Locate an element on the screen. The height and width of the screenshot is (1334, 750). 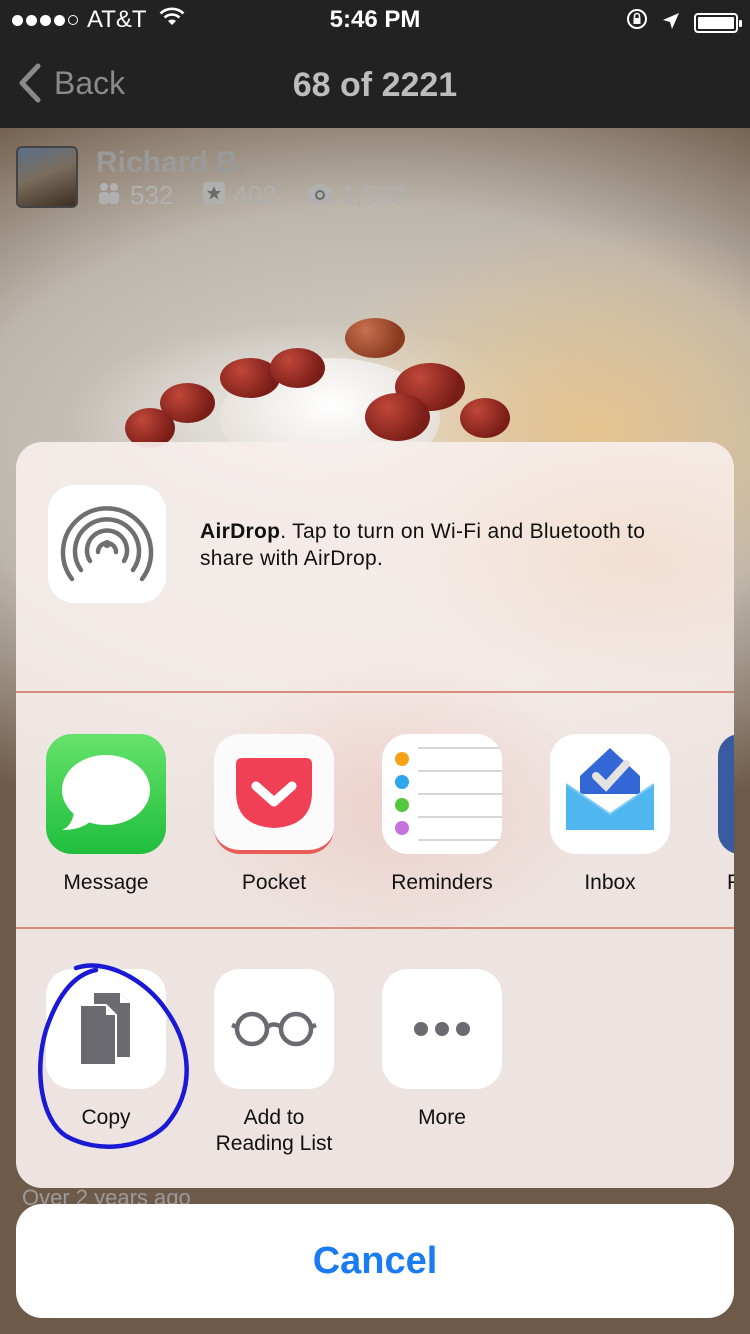
cancel-button: Cancel is located at coordinates (375, 1261).